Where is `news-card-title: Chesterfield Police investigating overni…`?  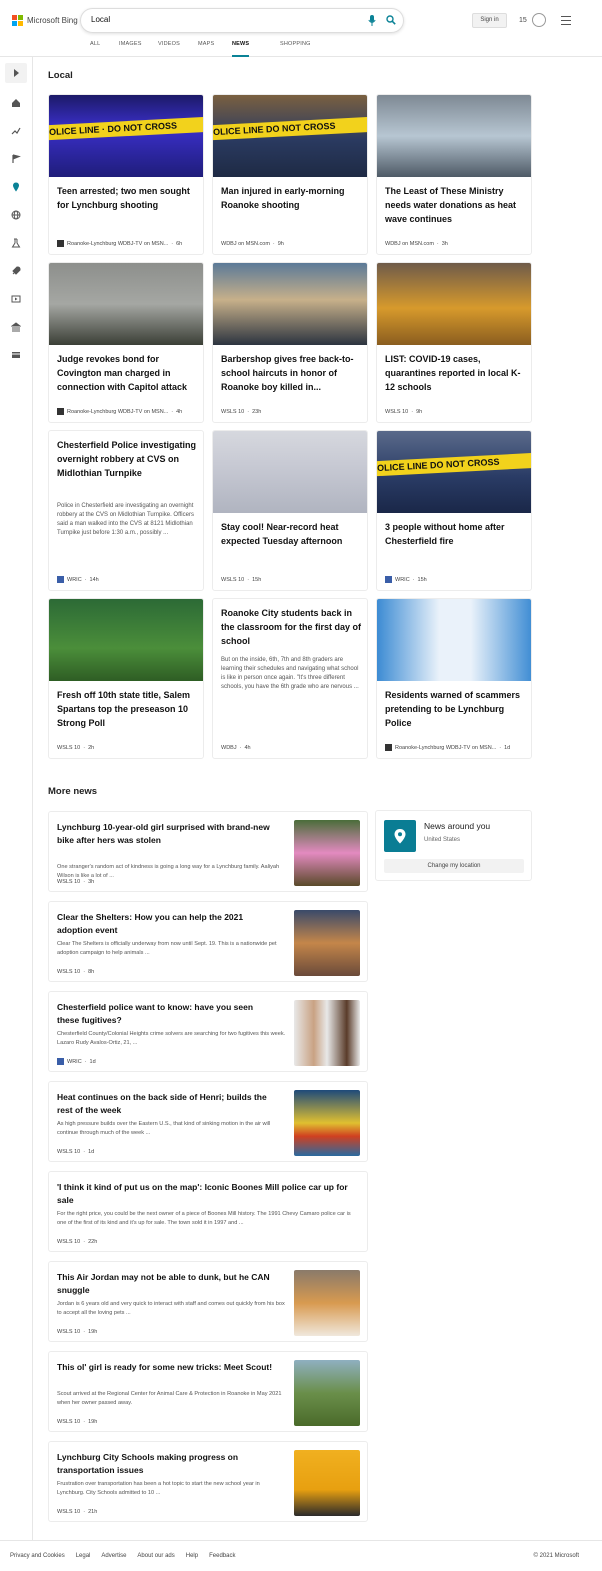 news-card-title: Chesterfield Police investigating overni… is located at coordinates (128, 459).